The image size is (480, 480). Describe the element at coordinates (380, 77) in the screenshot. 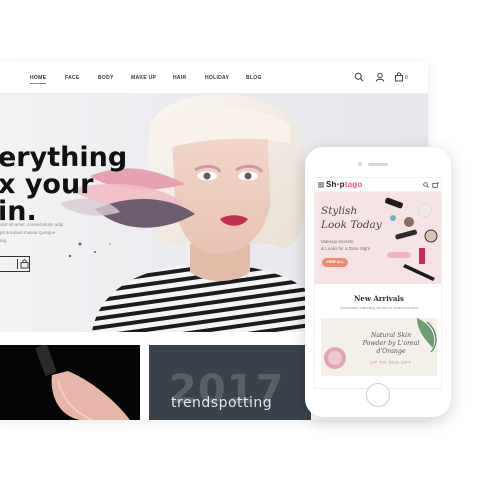

I see `user-icon` at that location.